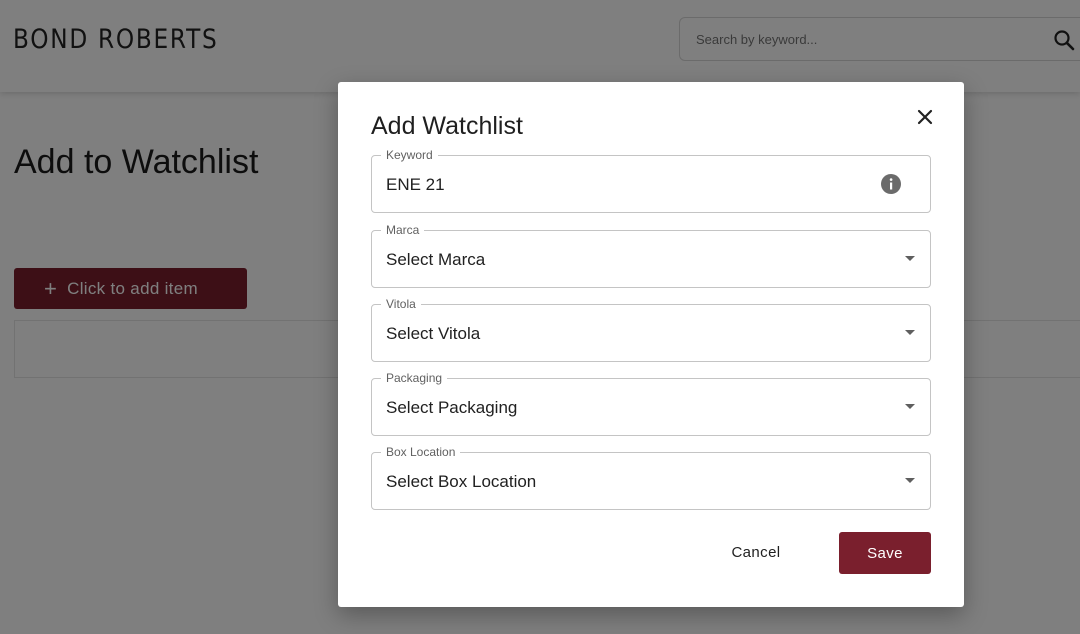  I want to click on box-location-value: Select Box Location, so click(461, 481).